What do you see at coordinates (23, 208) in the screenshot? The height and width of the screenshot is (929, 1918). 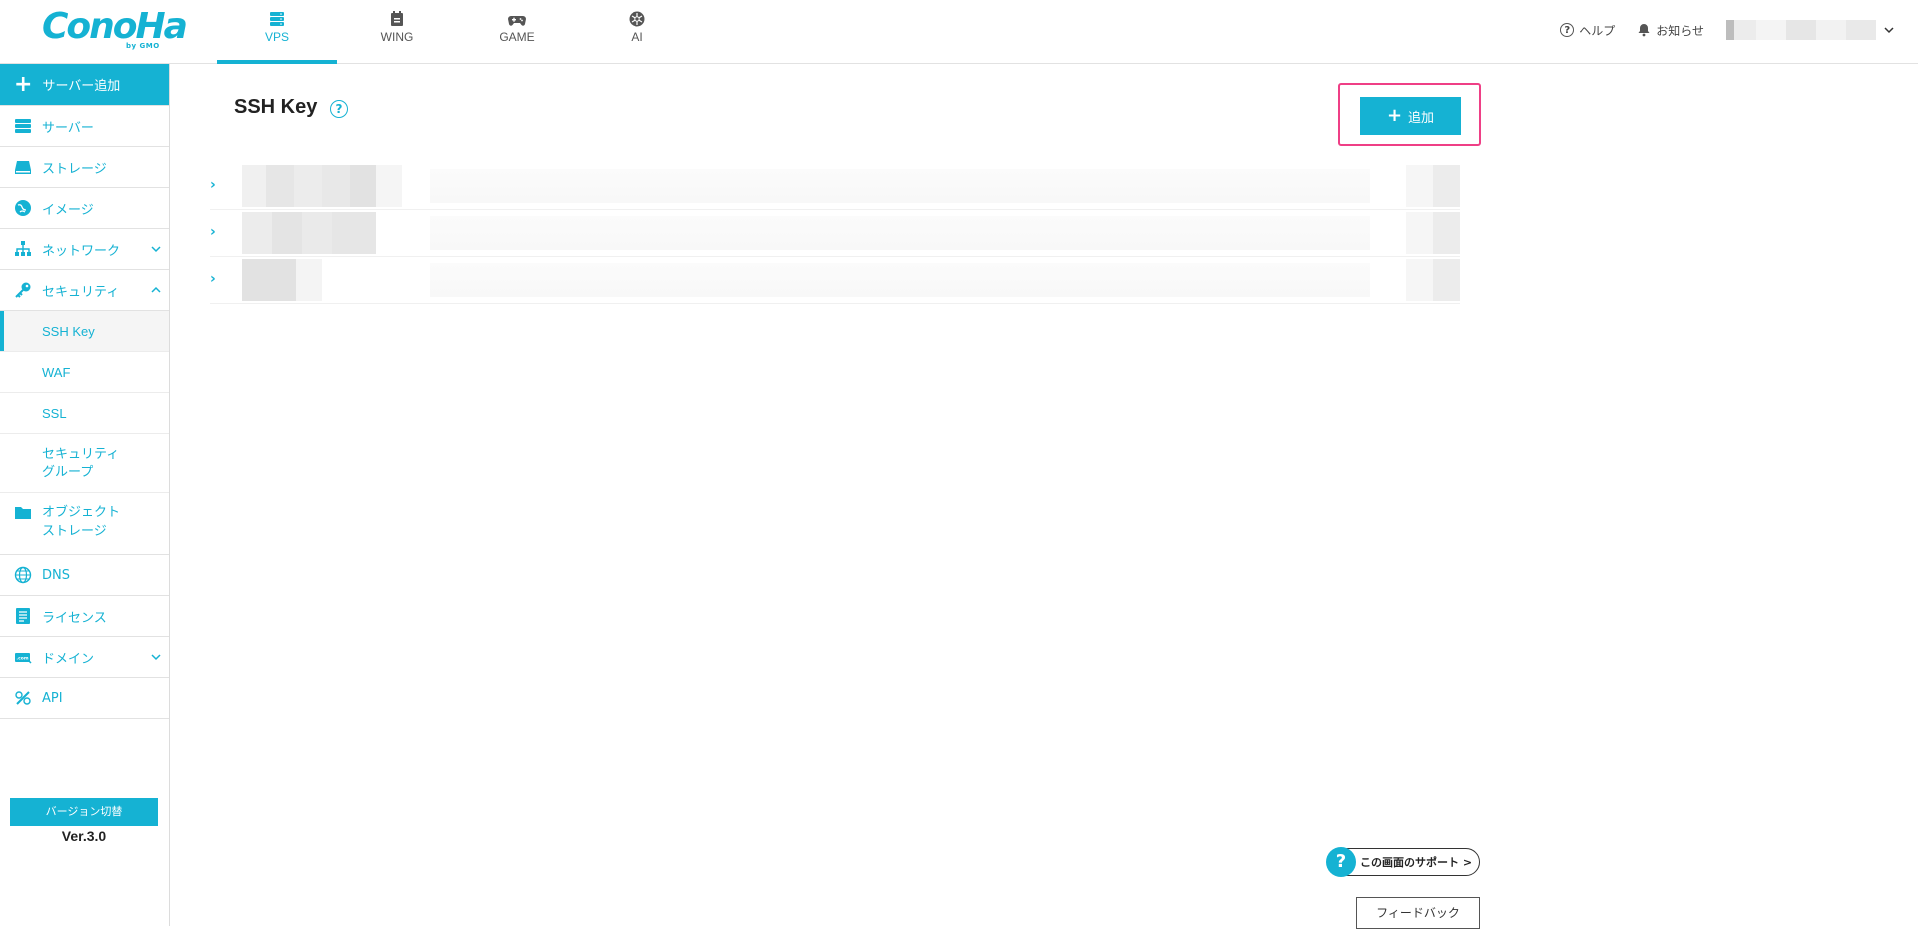 I see `image-icon` at bounding box center [23, 208].